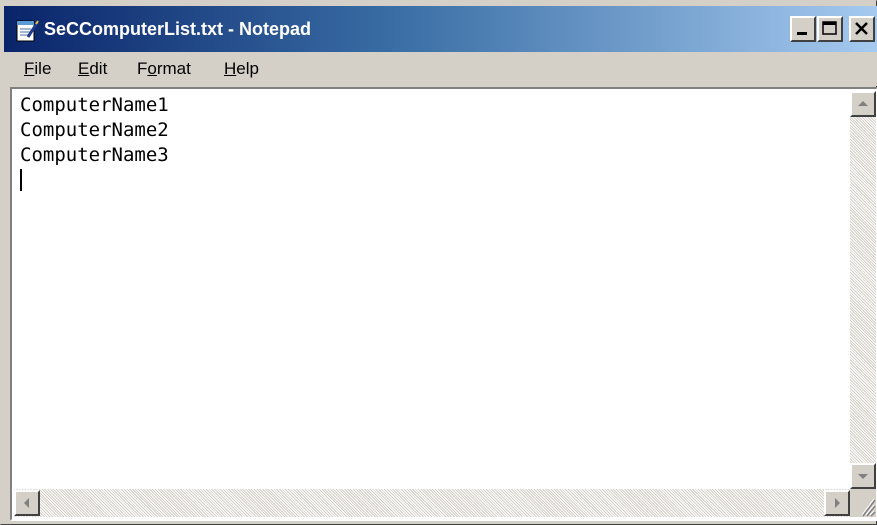  I want to click on scroll-left-button, so click(27, 503).